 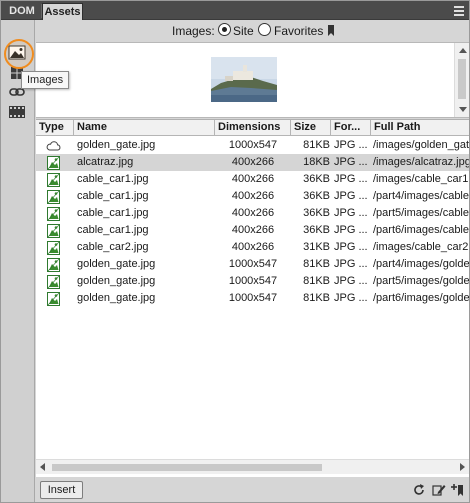 I want to click on column-header-name: Name, so click(x=144, y=128).